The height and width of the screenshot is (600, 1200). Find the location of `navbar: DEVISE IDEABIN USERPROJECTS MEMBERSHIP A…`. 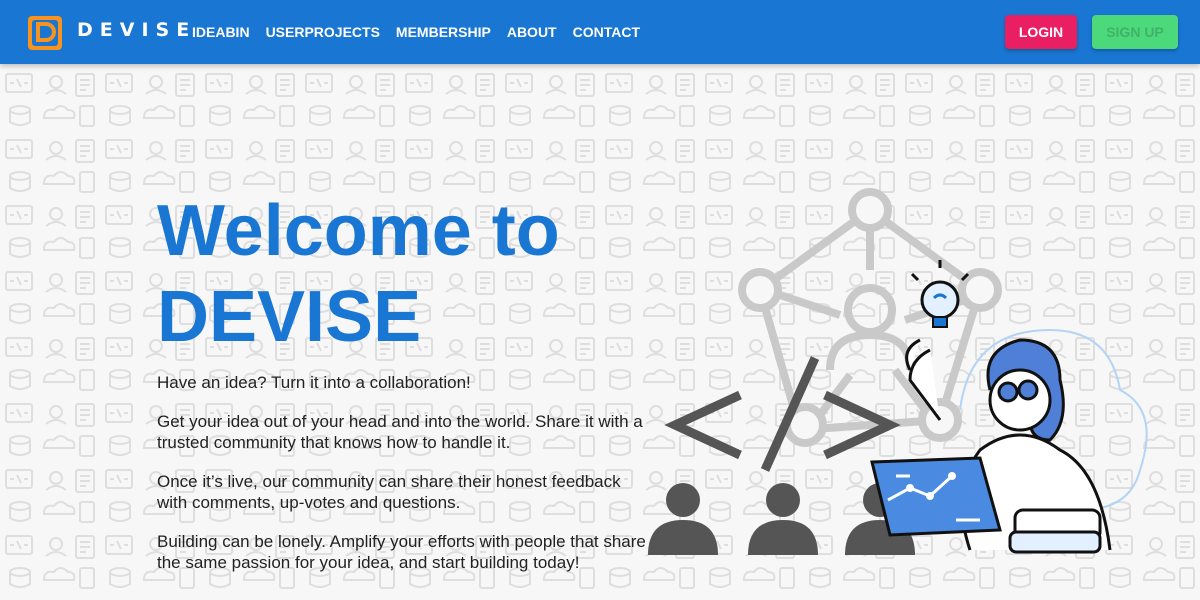

navbar: DEVISE IDEABIN USERPROJECTS MEMBERSHIP A… is located at coordinates (600, 32).